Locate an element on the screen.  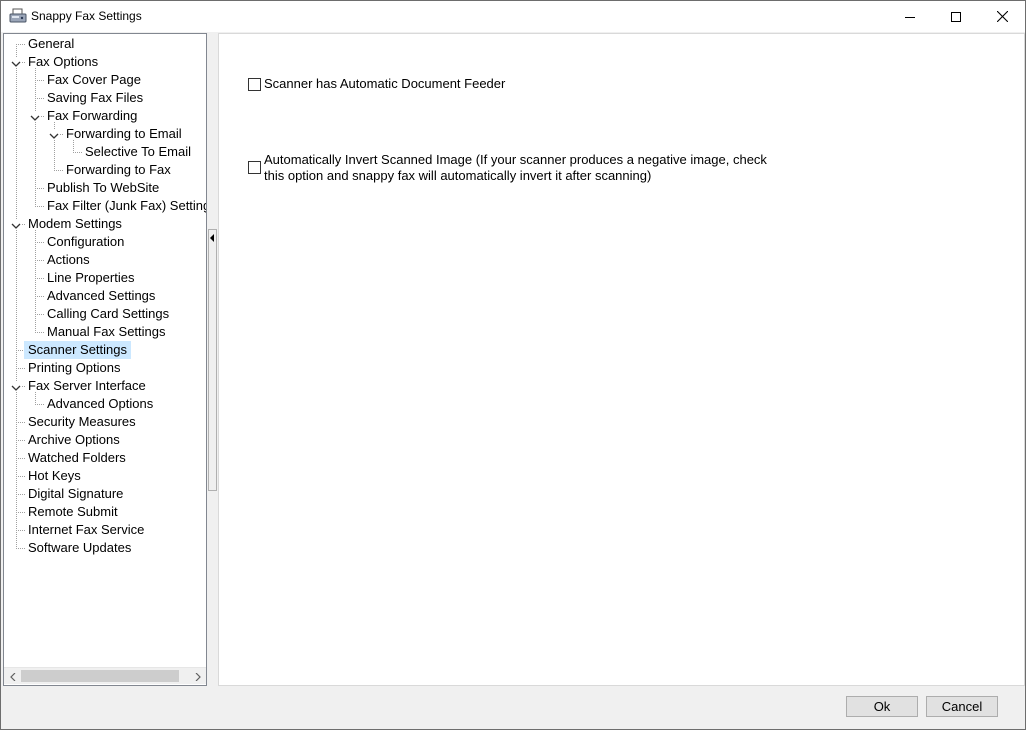
chevron-left-icon is located at coordinates (12, 676).